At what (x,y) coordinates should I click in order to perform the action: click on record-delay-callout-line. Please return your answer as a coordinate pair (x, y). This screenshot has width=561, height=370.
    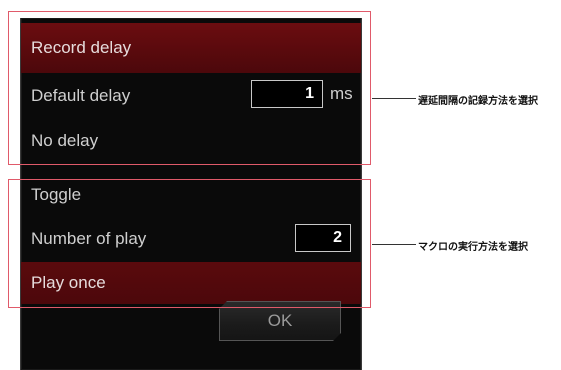
    Looking at the image, I should click on (394, 98).